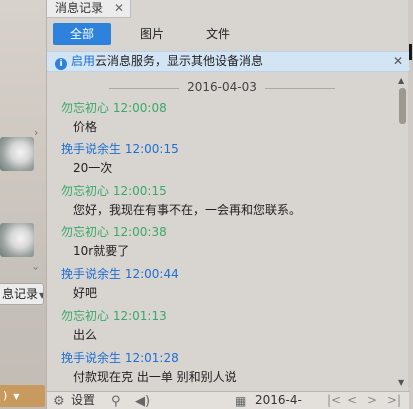 The image size is (413, 409). Describe the element at coordinates (226, 242) in the screenshot. I see `message-item: 勿忘初心 12:00:38 10r就要了` at that location.